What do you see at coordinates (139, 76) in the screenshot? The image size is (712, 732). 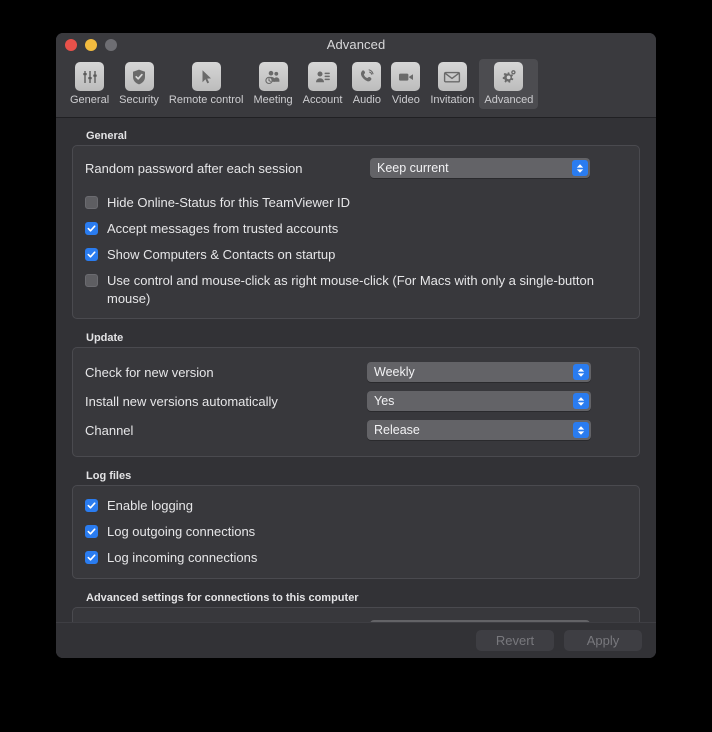 I see `shield-check-icon` at bounding box center [139, 76].